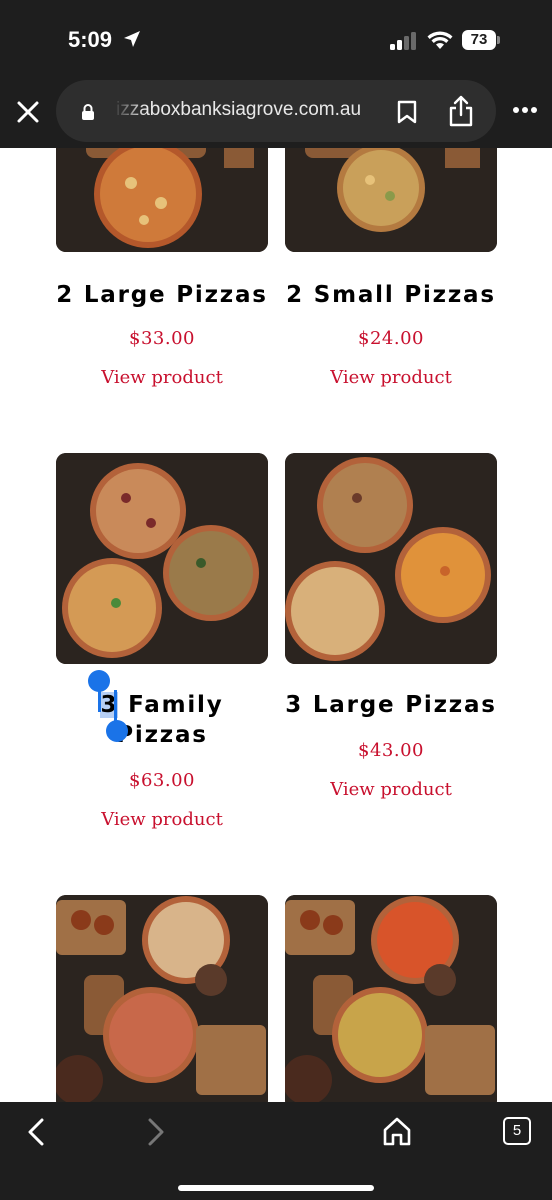 The height and width of the screenshot is (1200, 552). I want to click on product-card: 2 Small Pizzas $24.00 View product, so click(391, 278).